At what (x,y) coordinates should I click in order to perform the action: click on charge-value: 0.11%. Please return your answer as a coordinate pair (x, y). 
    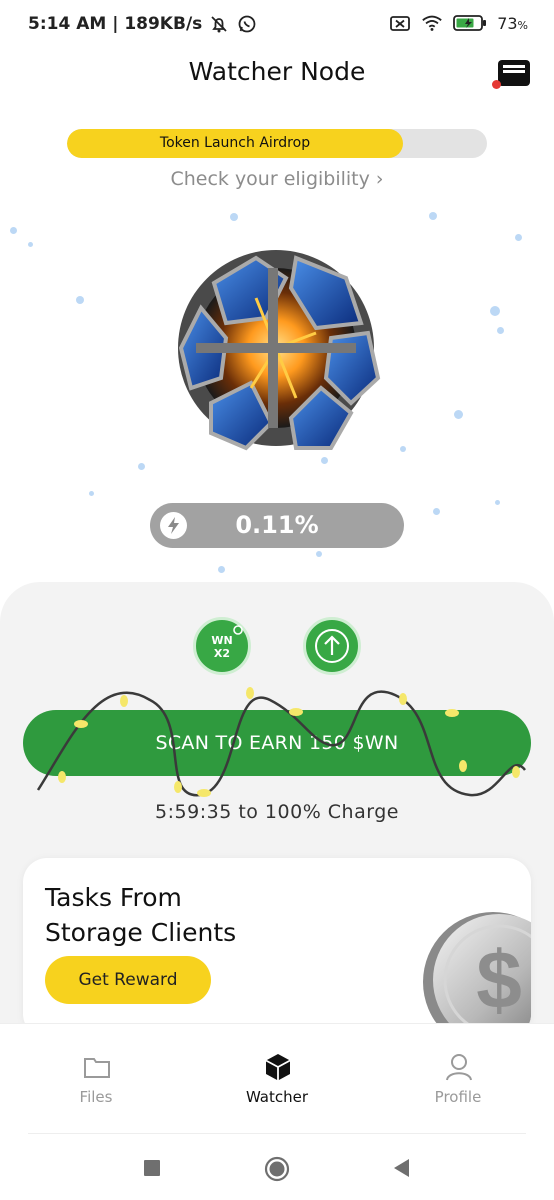
    Looking at the image, I should click on (277, 525).